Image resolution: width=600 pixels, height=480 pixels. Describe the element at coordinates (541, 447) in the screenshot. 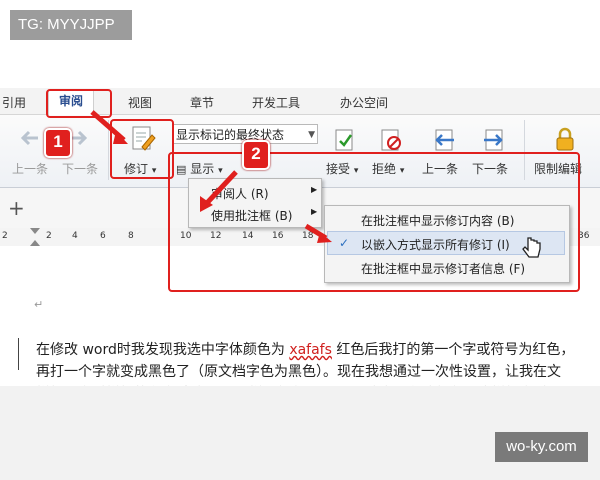

I see `watermark-site: wo-ky.com` at that location.